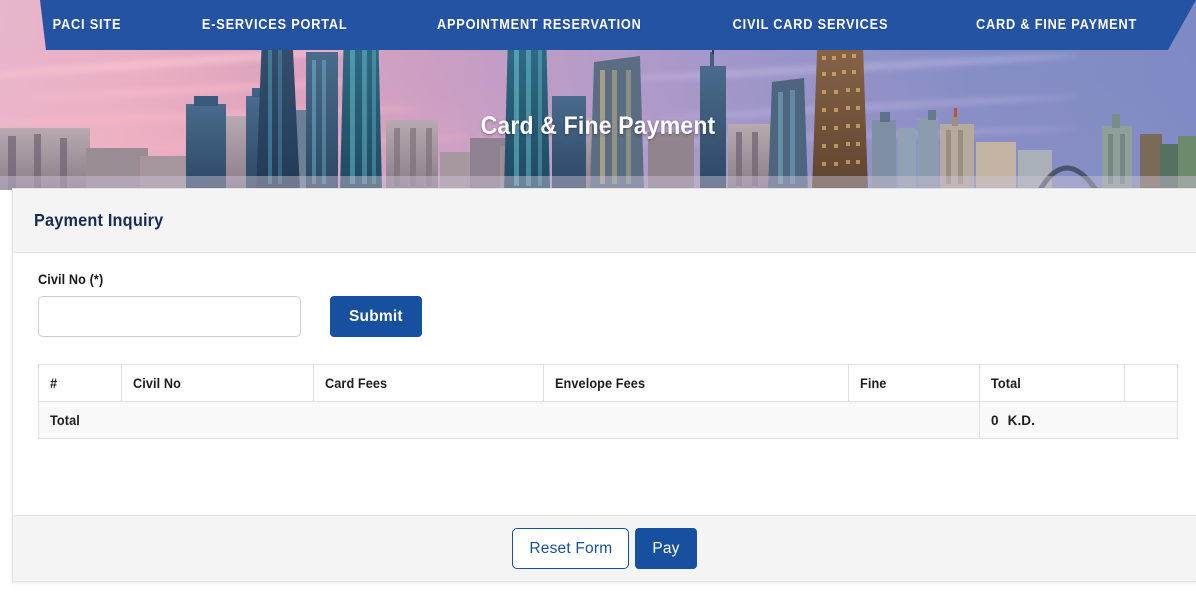 The height and width of the screenshot is (595, 1196). I want to click on total-row-label-cell: Total, so click(509, 420).